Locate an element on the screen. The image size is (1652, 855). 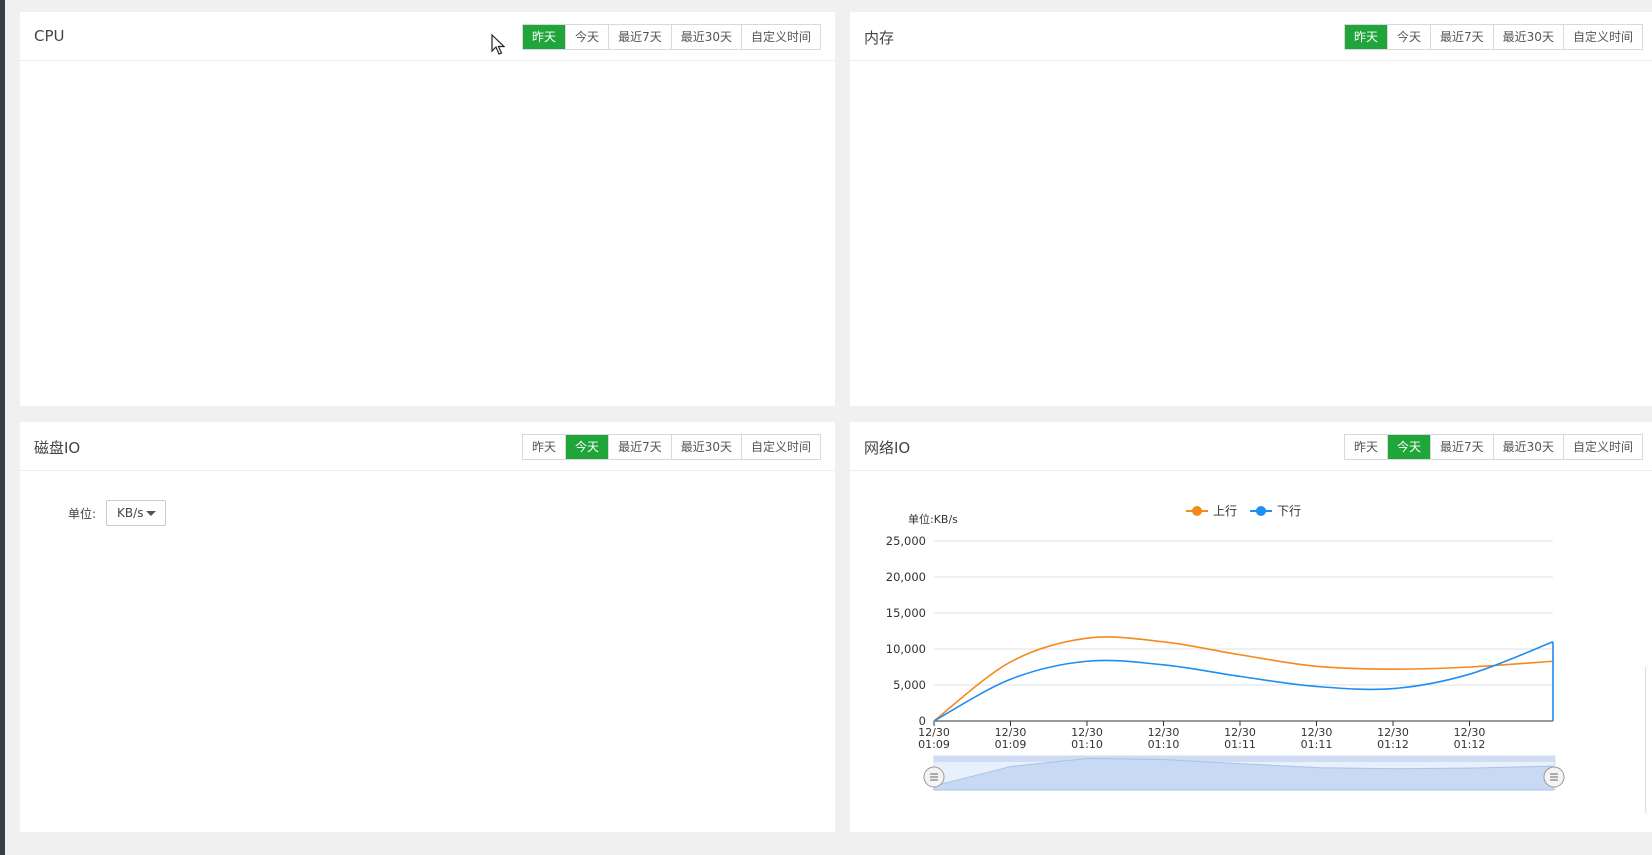
memory-yesterday-button: 昨天 is located at coordinates (1366, 37).